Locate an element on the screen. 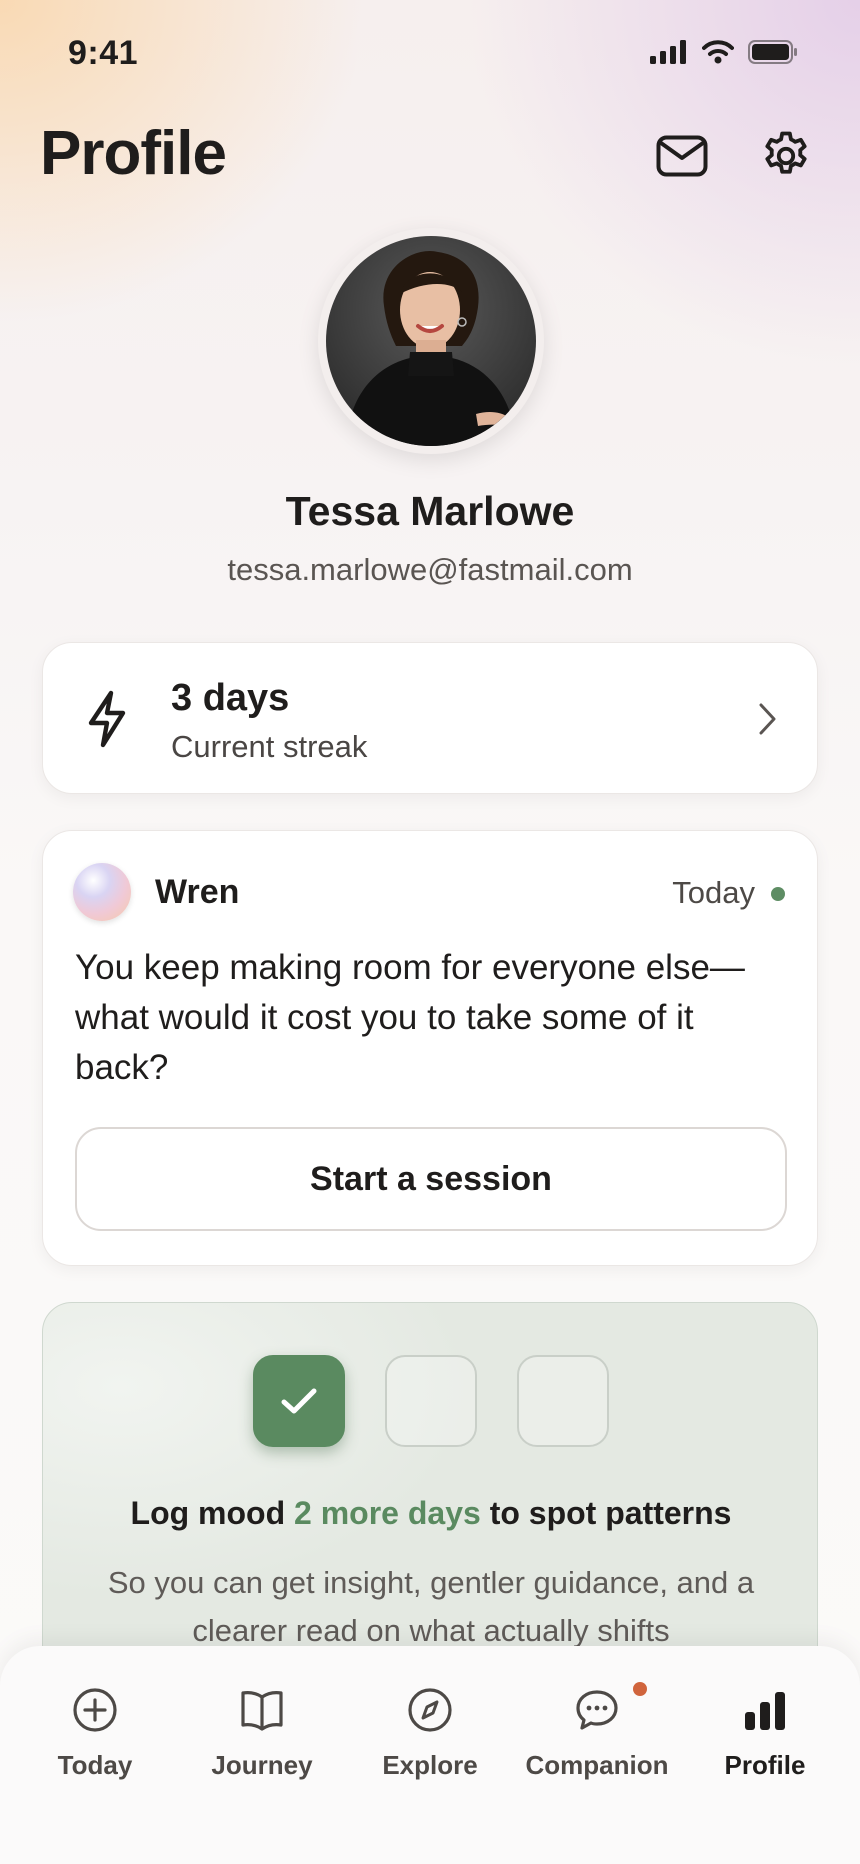  tab-companion: Companion is located at coordinates (597, 1740).